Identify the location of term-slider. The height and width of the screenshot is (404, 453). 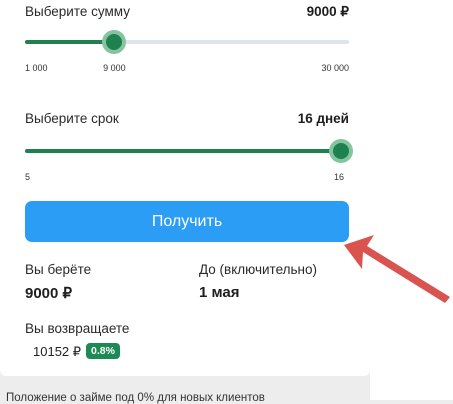
(189, 151).